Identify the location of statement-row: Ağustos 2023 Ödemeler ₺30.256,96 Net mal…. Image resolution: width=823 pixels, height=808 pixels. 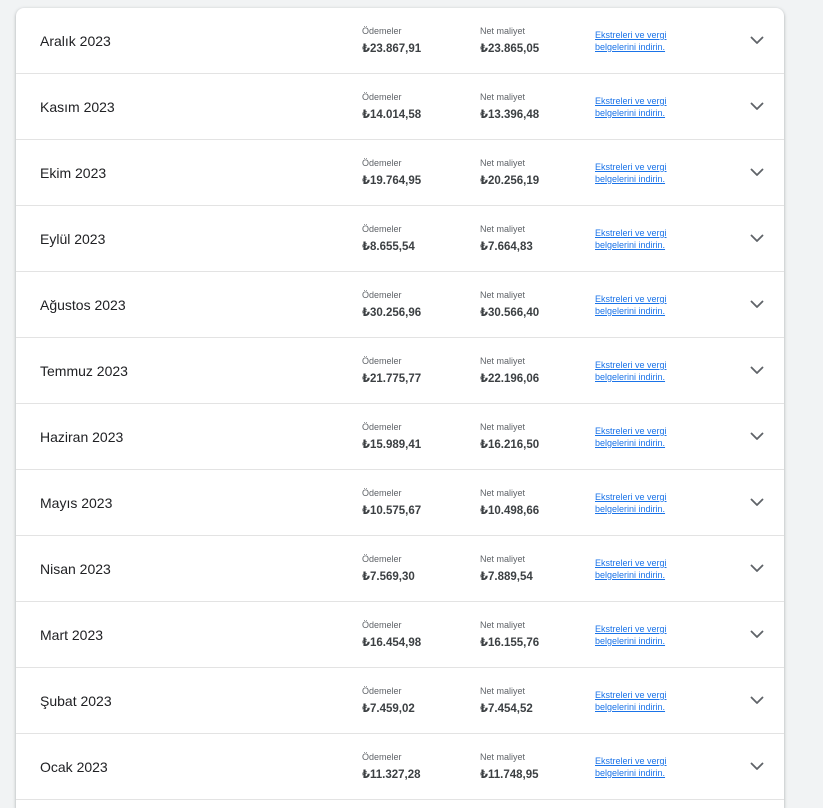
(400, 305).